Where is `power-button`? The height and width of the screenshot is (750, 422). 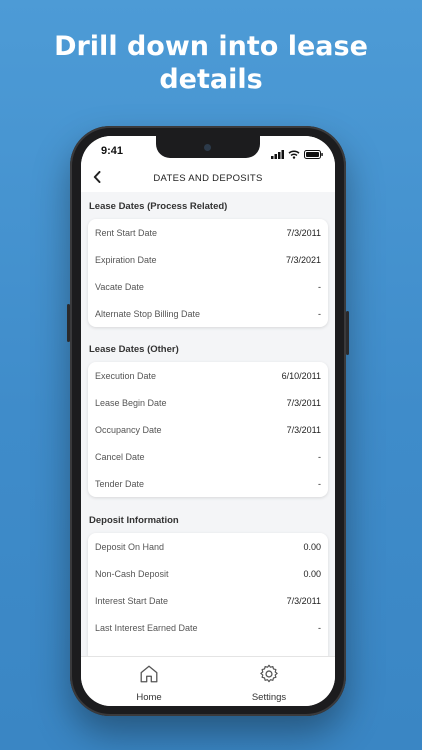 power-button is located at coordinates (347, 333).